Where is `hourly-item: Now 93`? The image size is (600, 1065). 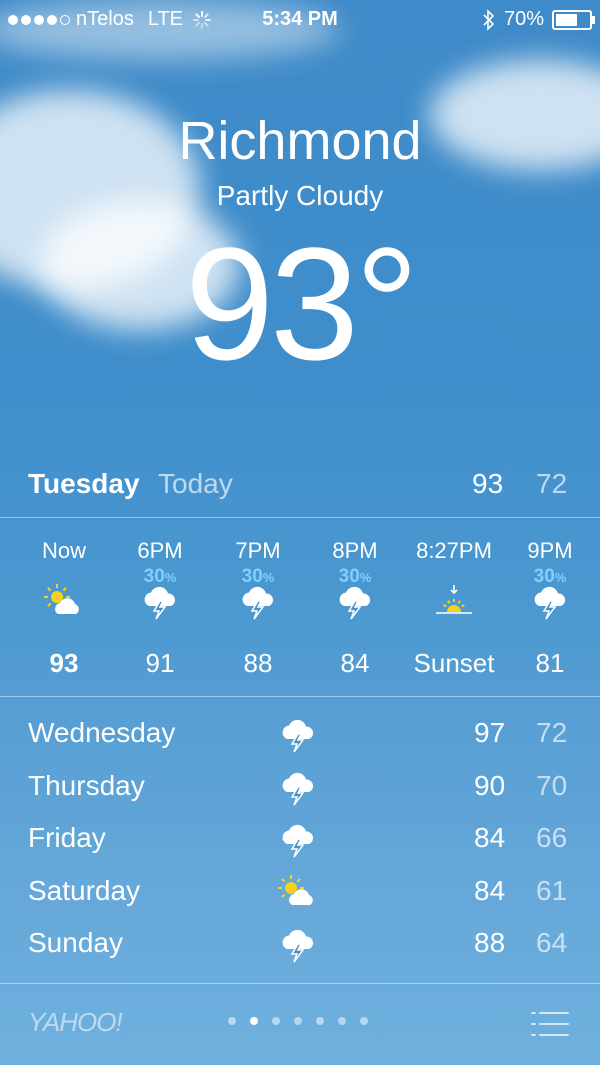 hourly-item: Now 93 is located at coordinates (64, 607).